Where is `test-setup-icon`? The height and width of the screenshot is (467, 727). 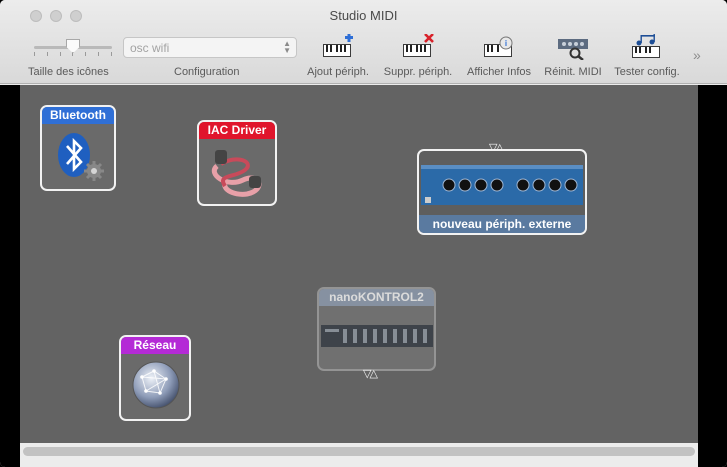
test-setup-icon is located at coordinates (646, 46).